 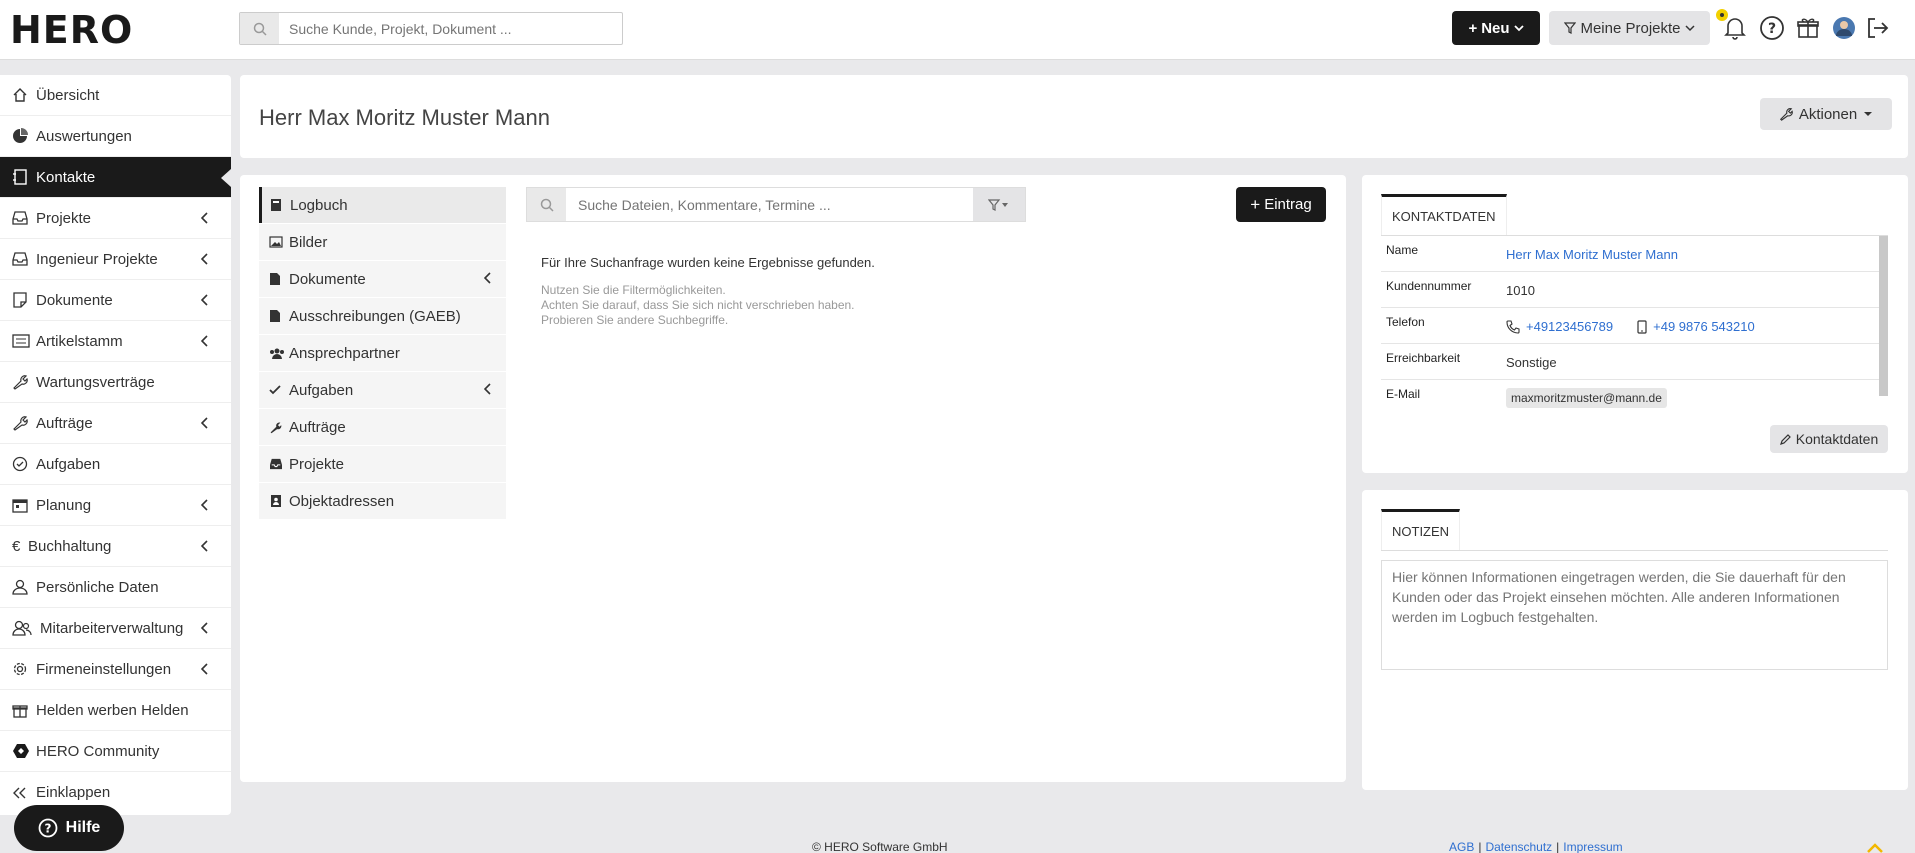 What do you see at coordinates (1735, 28) in the screenshot?
I see `bell-icon` at bounding box center [1735, 28].